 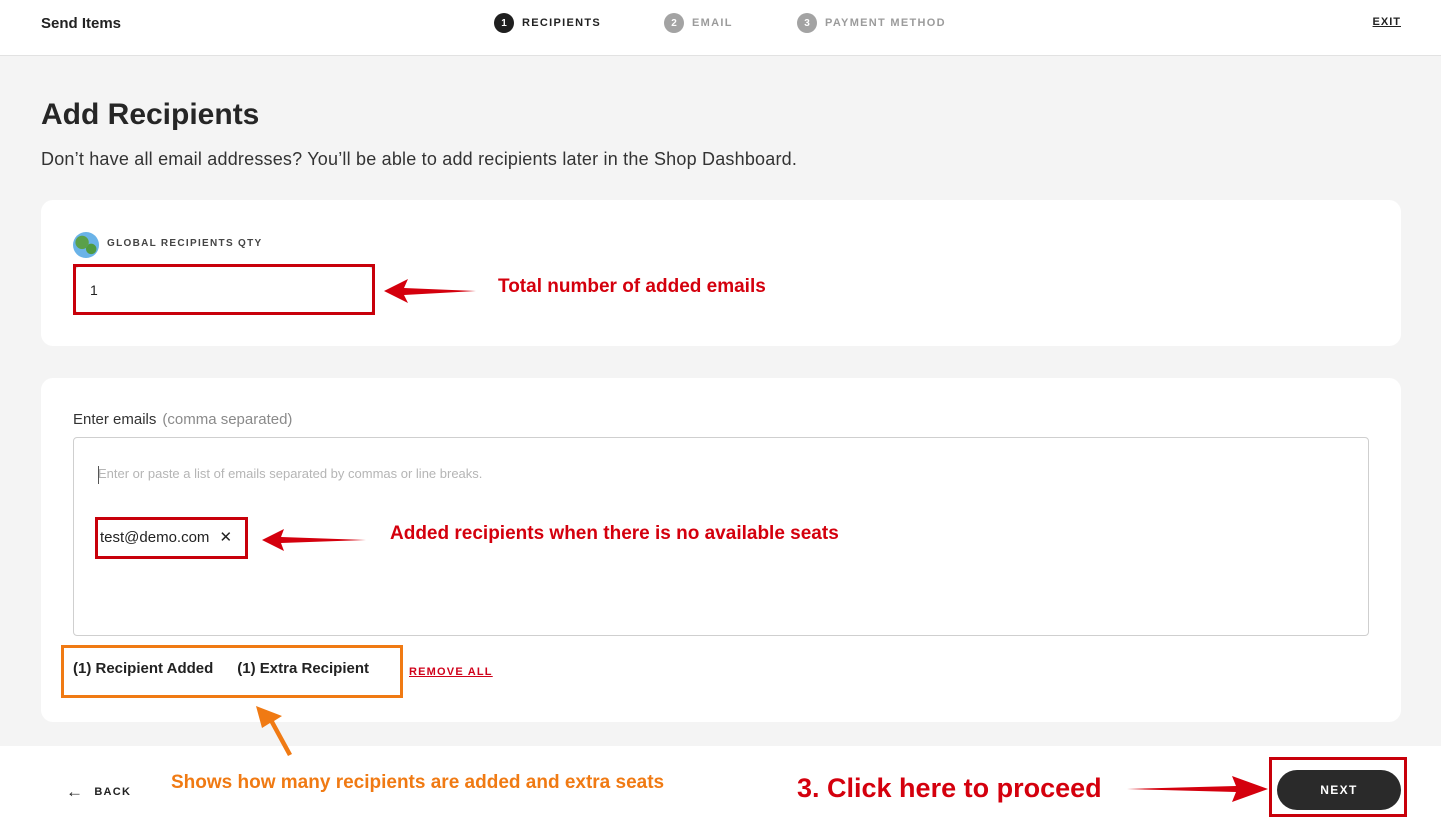 I want to click on emails-label: Enter emails (comma separated), so click(x=182, y=419).